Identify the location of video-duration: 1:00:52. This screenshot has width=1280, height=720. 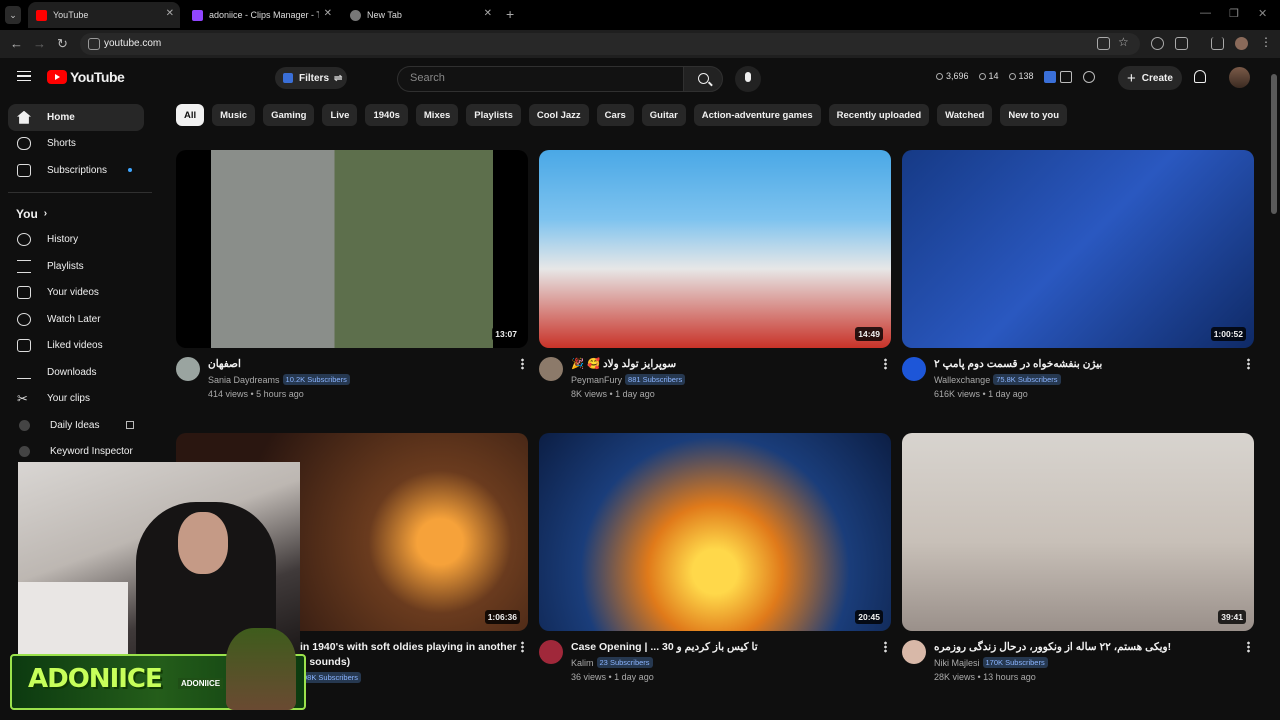
(1228, 334).